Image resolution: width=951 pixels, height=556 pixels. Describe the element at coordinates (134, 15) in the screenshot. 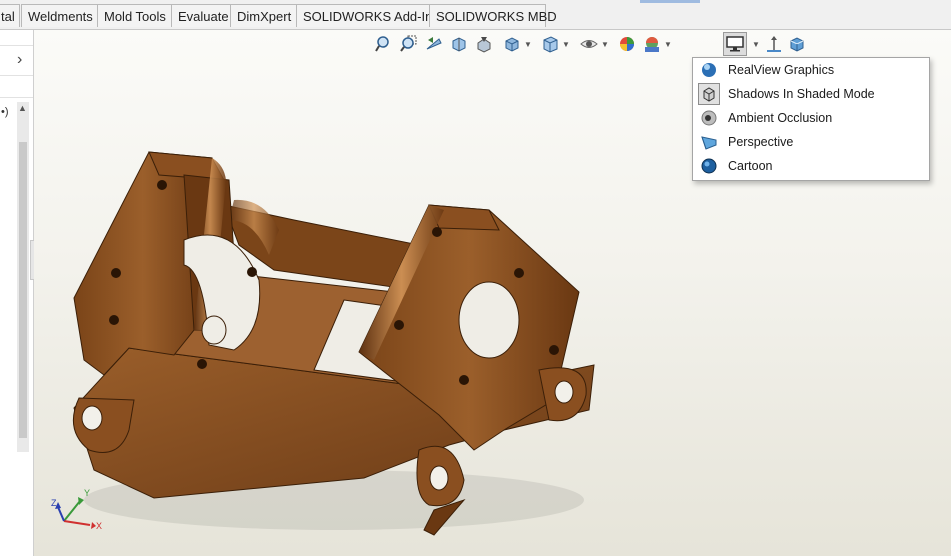

I see `tab-mold-tools: Mold Tools` at that location.